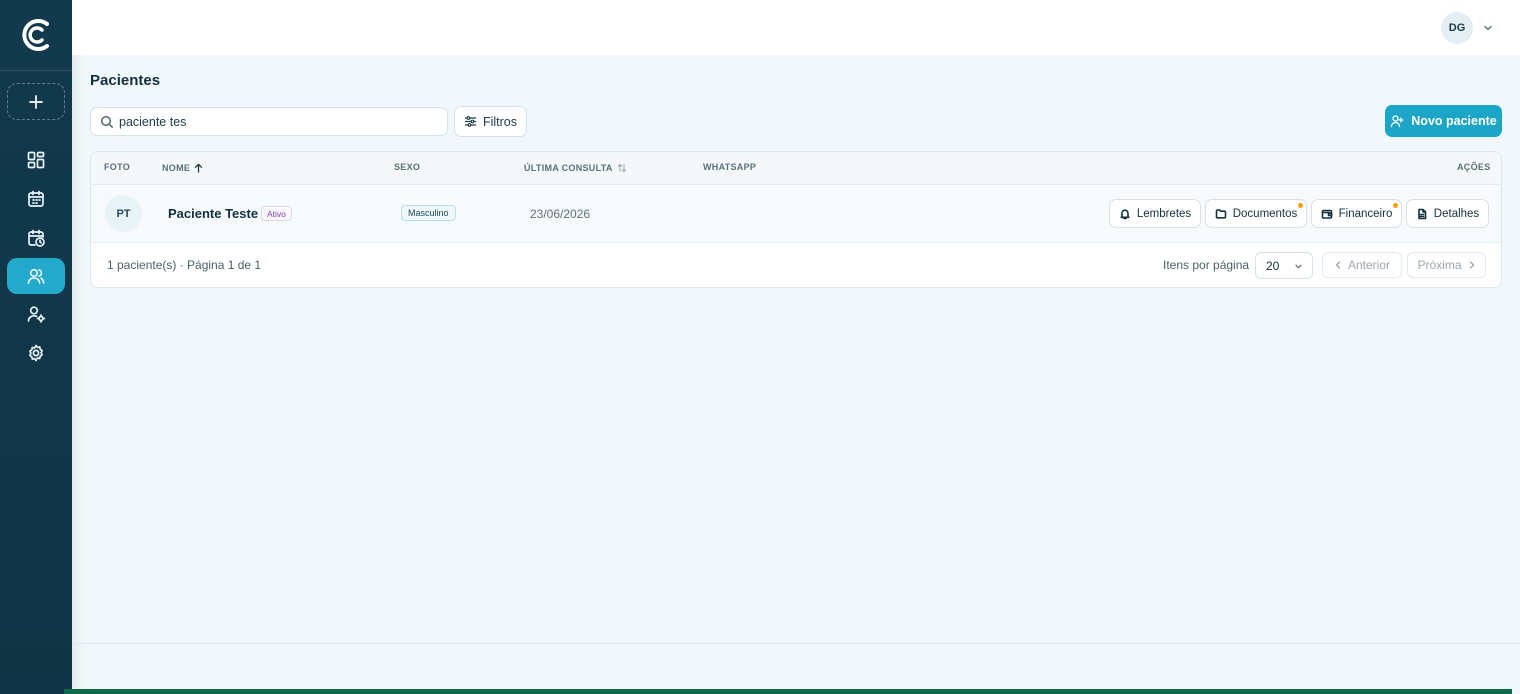  Describe the element at coordinates (1454, 121) in the screenshot. I see `new-patient-label: Novo paciente` at that location.